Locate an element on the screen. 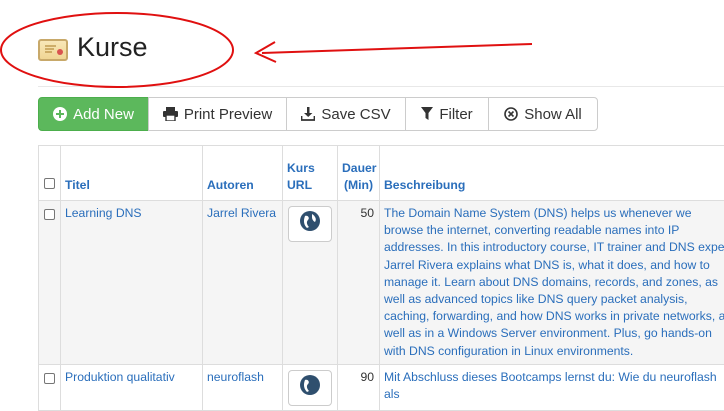 The image size is (724, 411). cell-authors: neuroflash is located at coordinates (243, 387).